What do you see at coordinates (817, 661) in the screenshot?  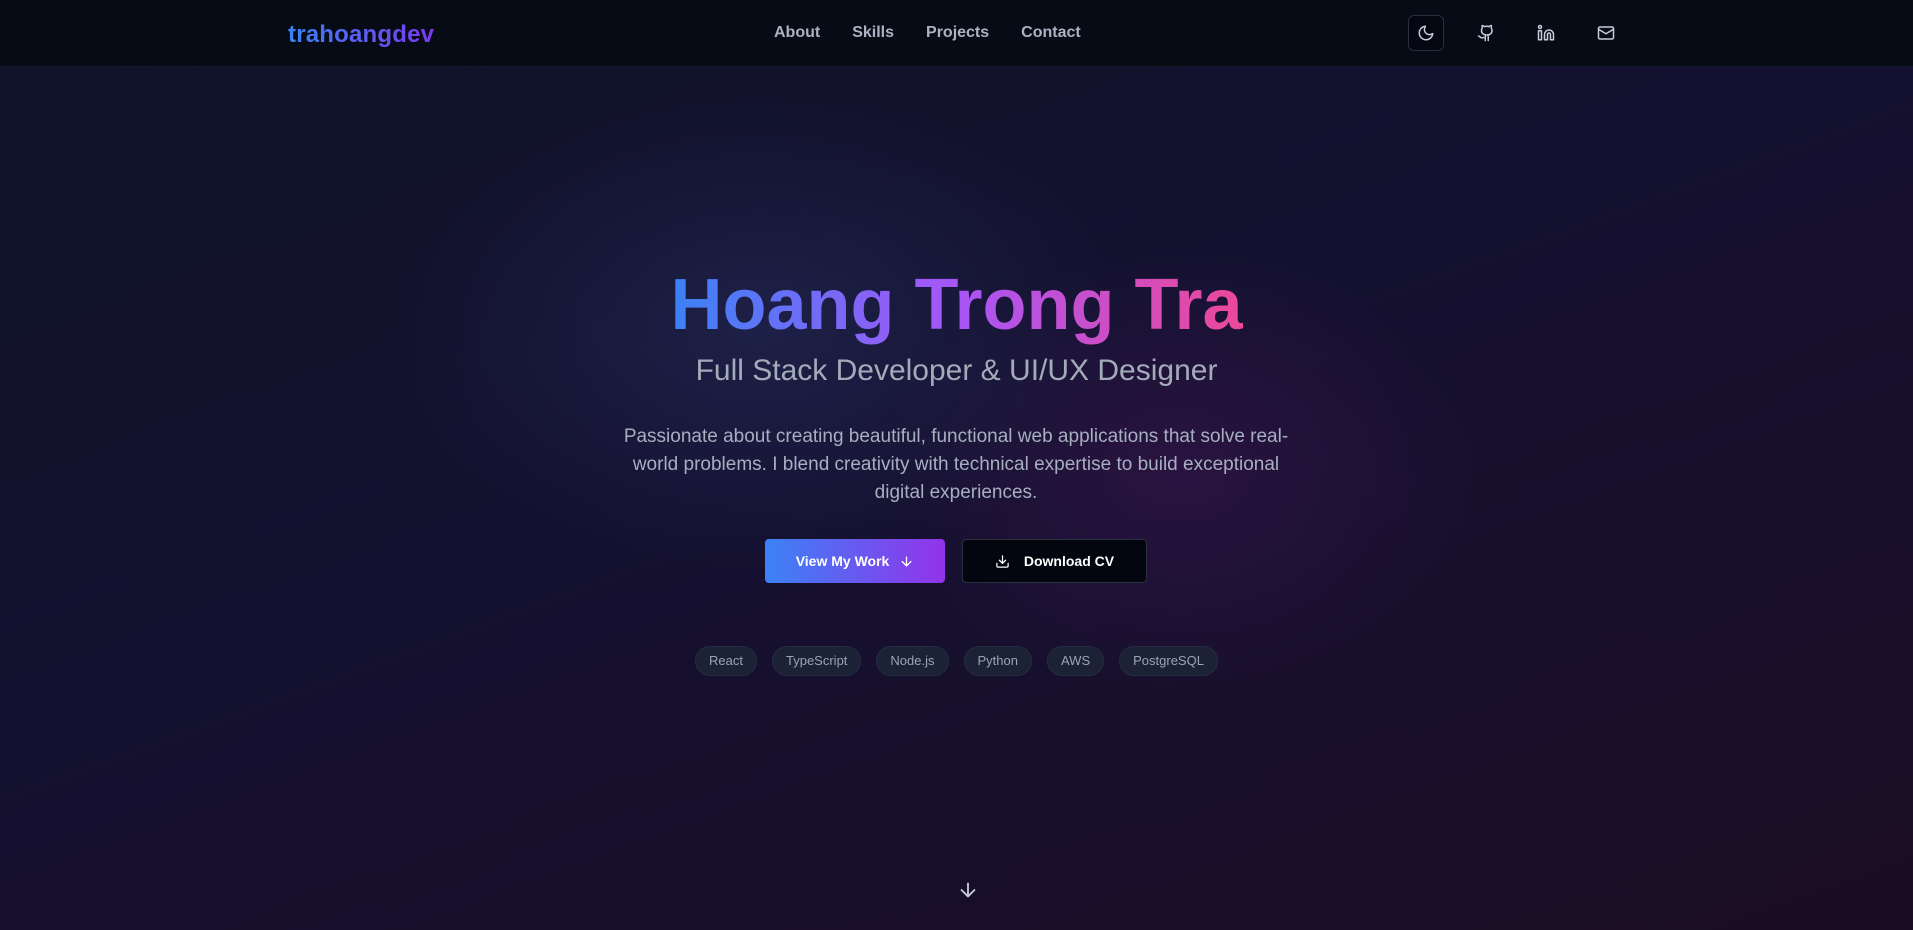 I see `tag-typescript: TypeScript` at bounding box center [817, 661].